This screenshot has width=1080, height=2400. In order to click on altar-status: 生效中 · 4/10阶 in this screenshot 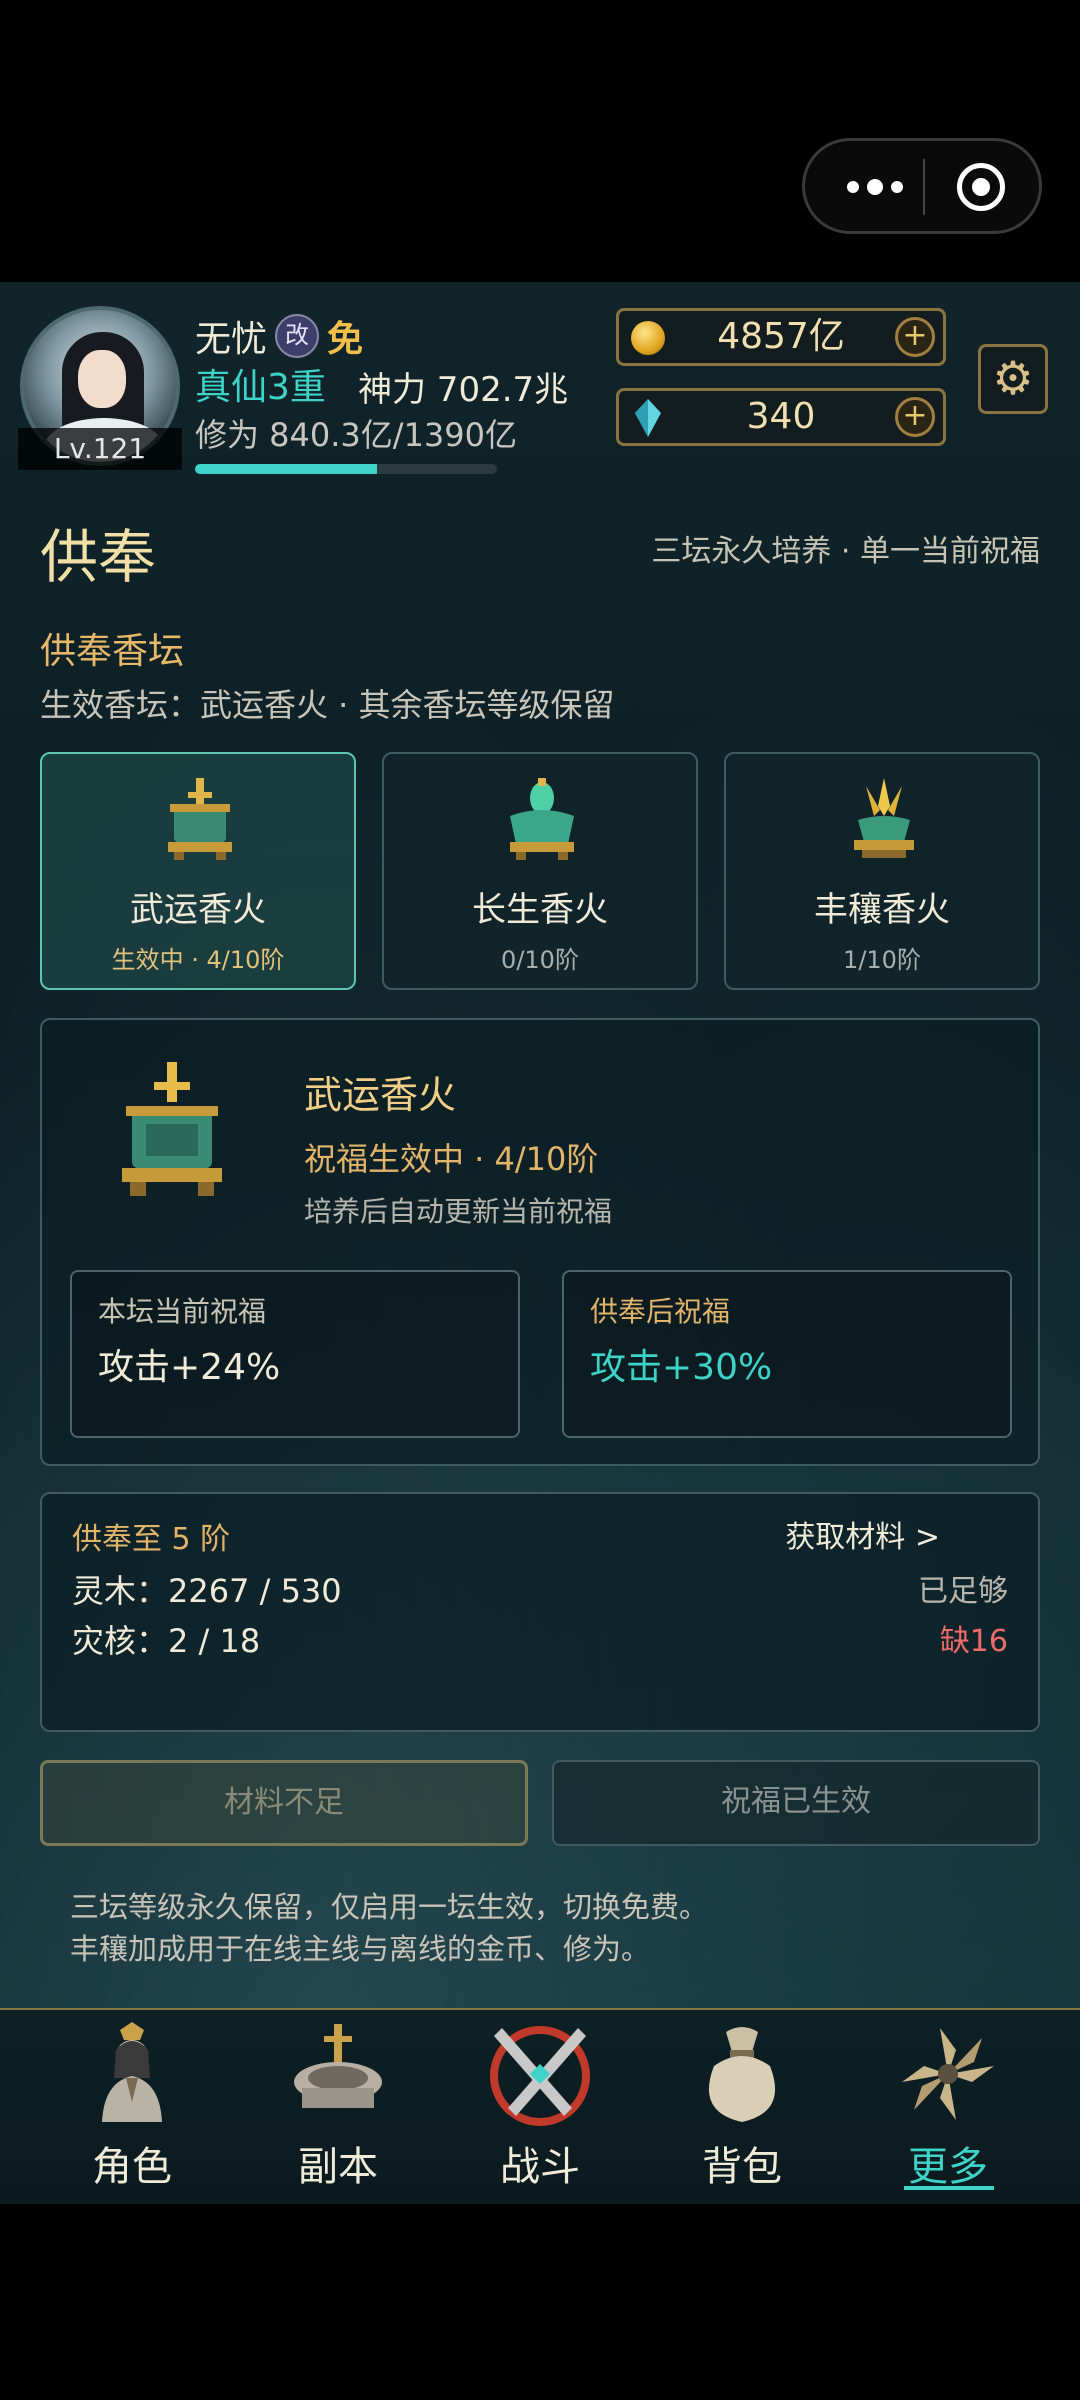, I will do `click(198, 960)`.